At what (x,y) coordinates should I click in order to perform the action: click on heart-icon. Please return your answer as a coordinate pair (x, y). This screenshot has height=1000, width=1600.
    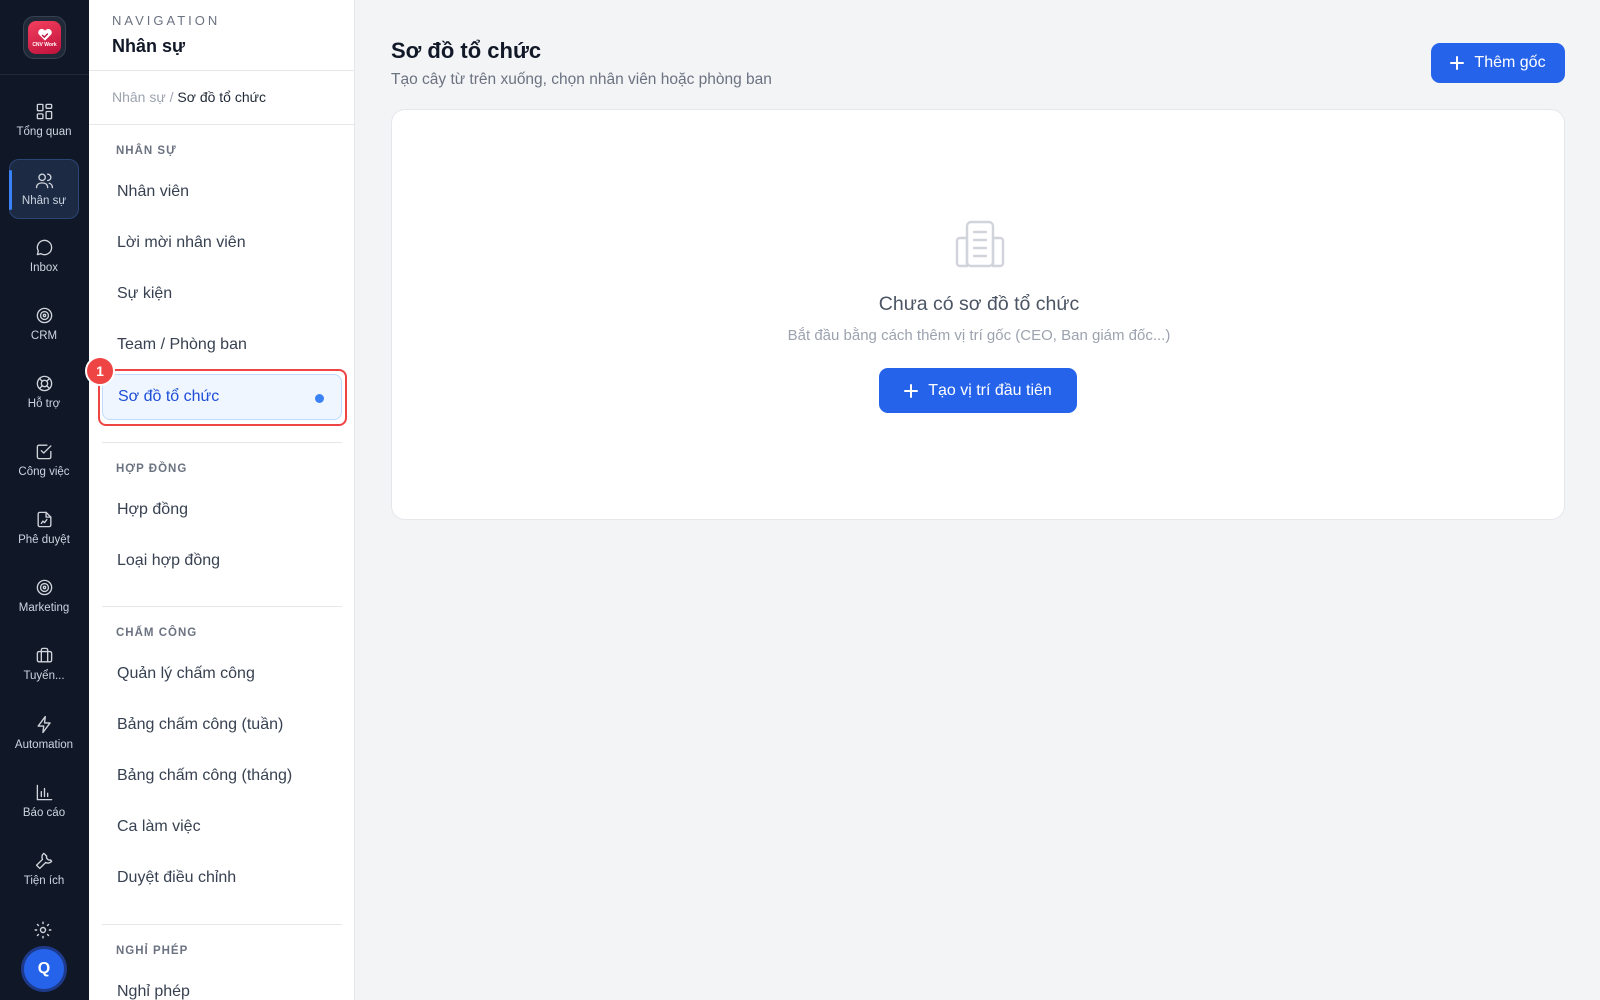
    Looking at the image, I should click on (44, 34).